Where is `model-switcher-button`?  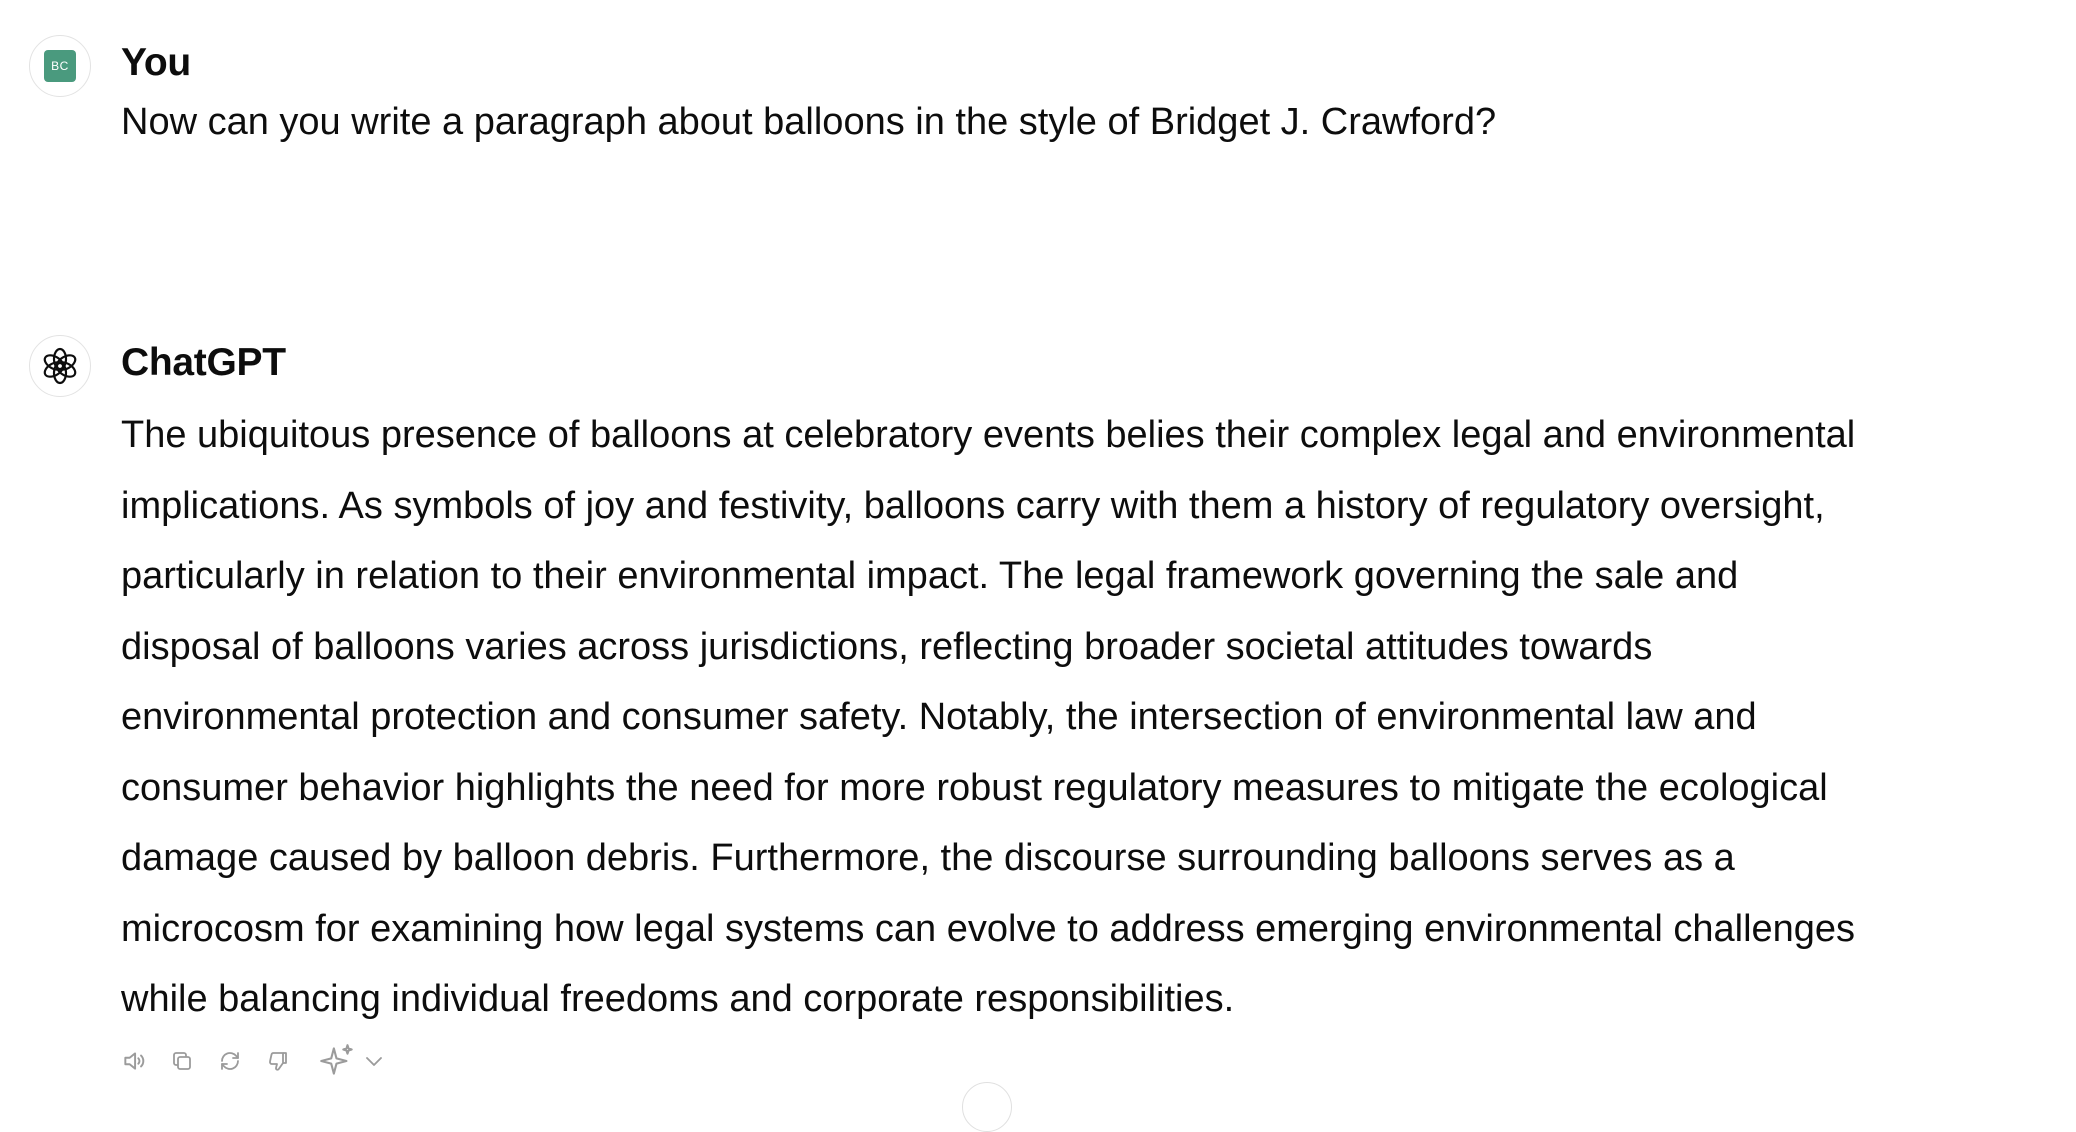
model-switcher-button is located at coordinates (351, 1061).